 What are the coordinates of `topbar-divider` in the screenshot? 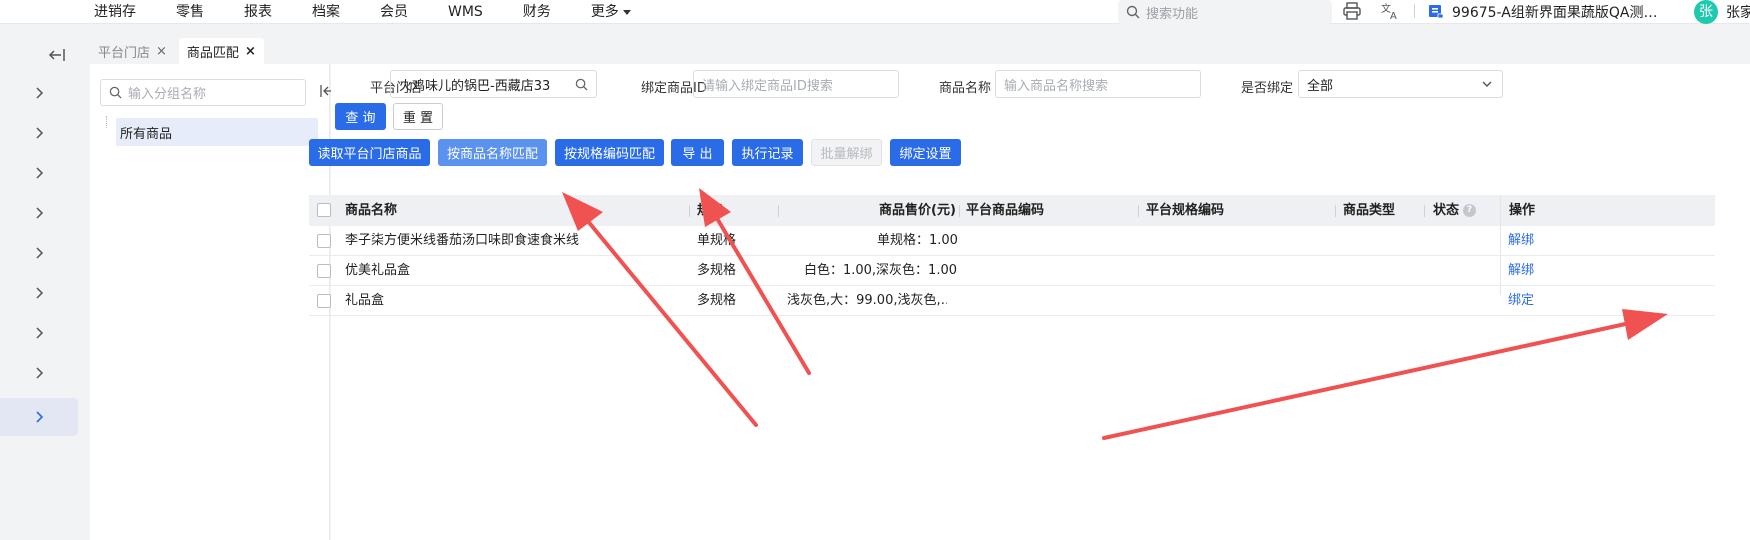 It's located at (1414, 11).